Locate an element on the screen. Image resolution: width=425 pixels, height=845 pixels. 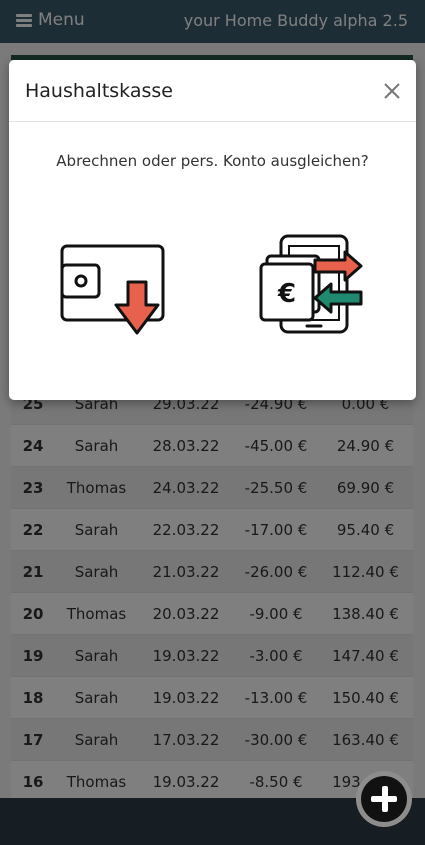
modal-title: Haushaltskasse is located at coordinates (99, 91).